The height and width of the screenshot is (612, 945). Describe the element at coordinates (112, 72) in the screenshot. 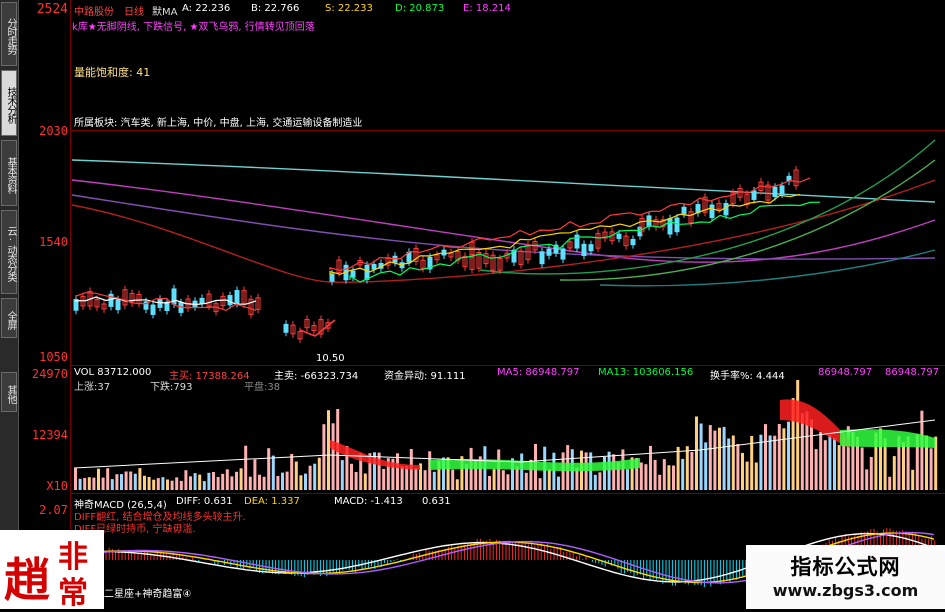

I see `volume-saturation: 量能饱和度: 41` at that location.